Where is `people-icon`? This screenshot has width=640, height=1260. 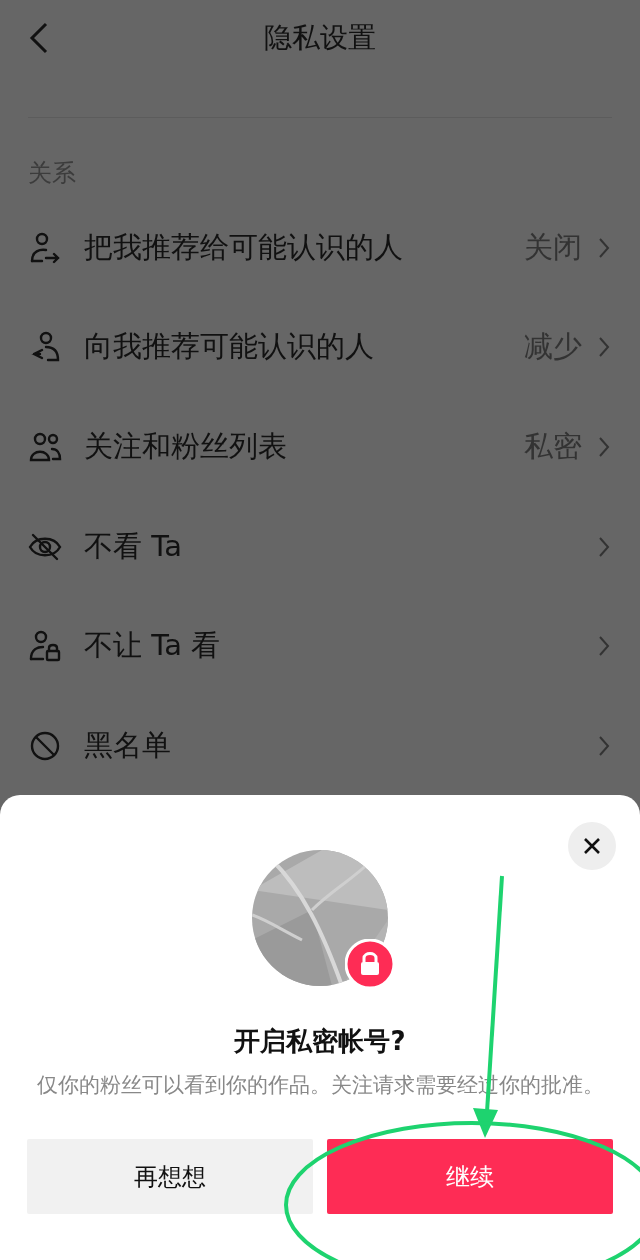
people-icon is located at coordinates (45, 447).